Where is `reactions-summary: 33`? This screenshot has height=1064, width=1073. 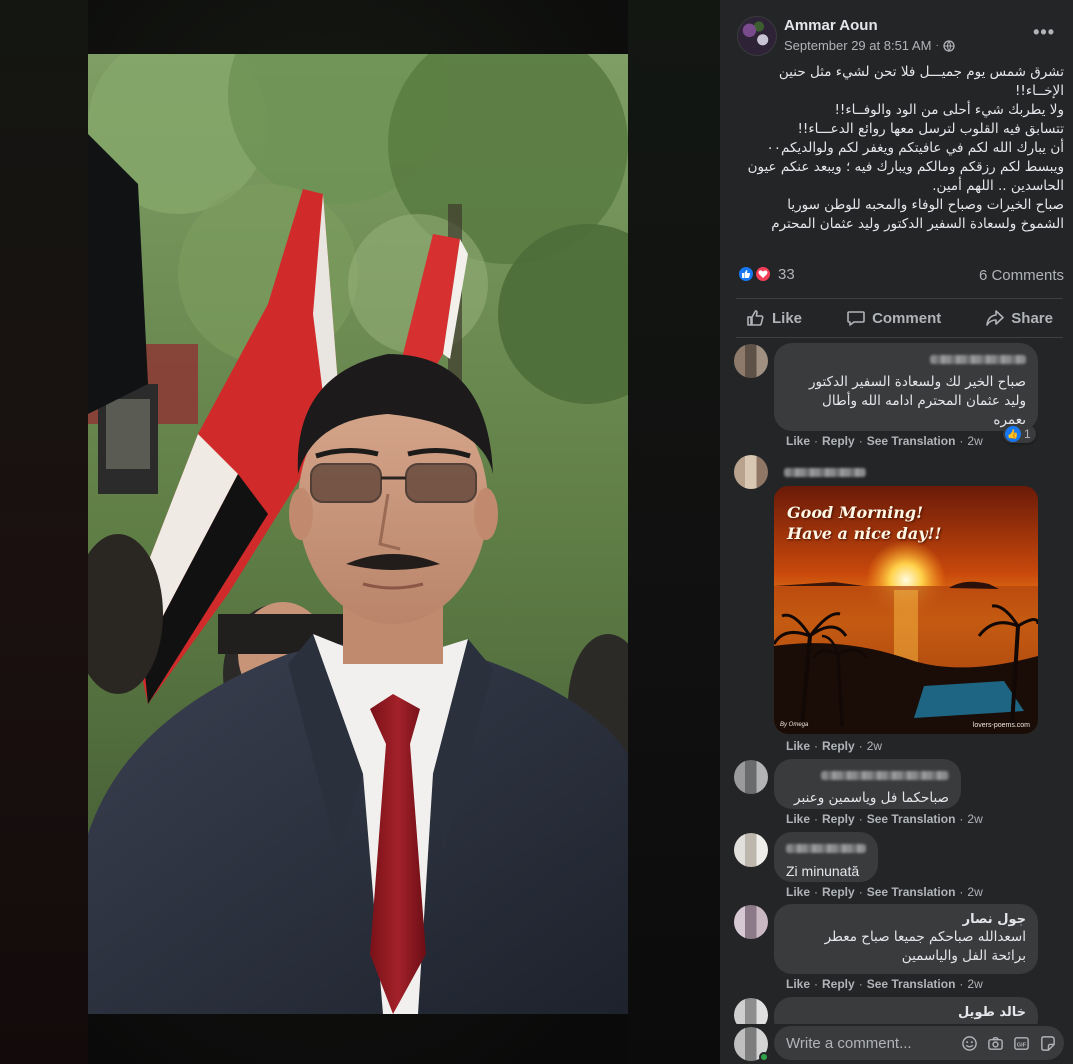
reactions-summary: 33 is located at coordinates (766, 274).